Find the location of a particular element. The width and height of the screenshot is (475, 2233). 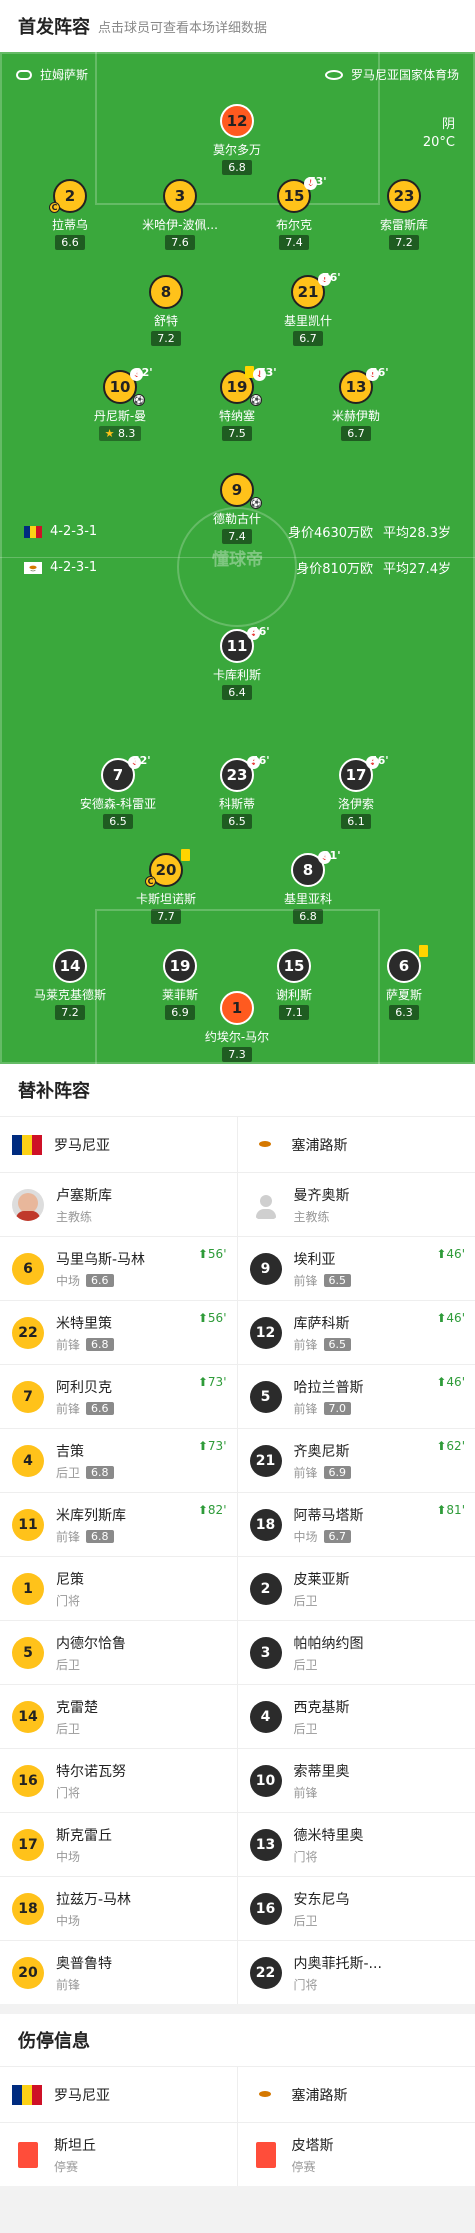

home-coach: 卢塞斯库 主教练 is located at coordinates (119, 1204).